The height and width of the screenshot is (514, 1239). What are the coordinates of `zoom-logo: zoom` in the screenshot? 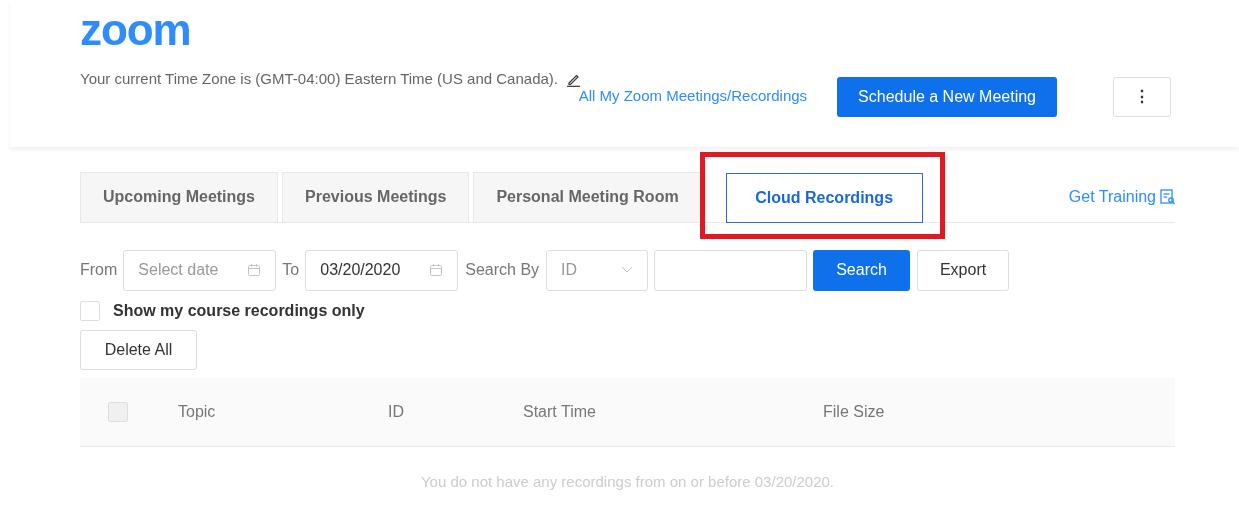 It's located at (135, 30).